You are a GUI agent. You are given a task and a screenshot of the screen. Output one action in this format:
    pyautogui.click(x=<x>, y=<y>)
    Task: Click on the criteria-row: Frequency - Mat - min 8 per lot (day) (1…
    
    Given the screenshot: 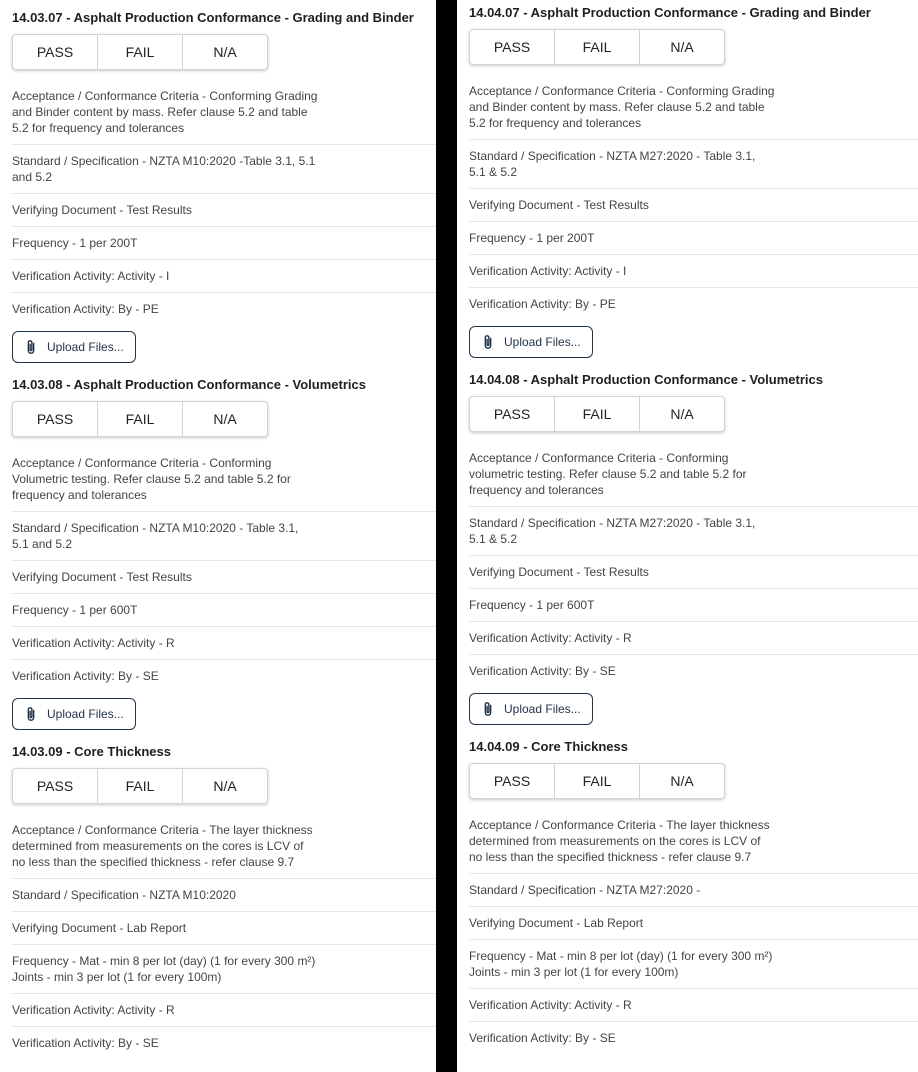 What is the action you would take?
    pyautogui.click(x=693, y=964)
    